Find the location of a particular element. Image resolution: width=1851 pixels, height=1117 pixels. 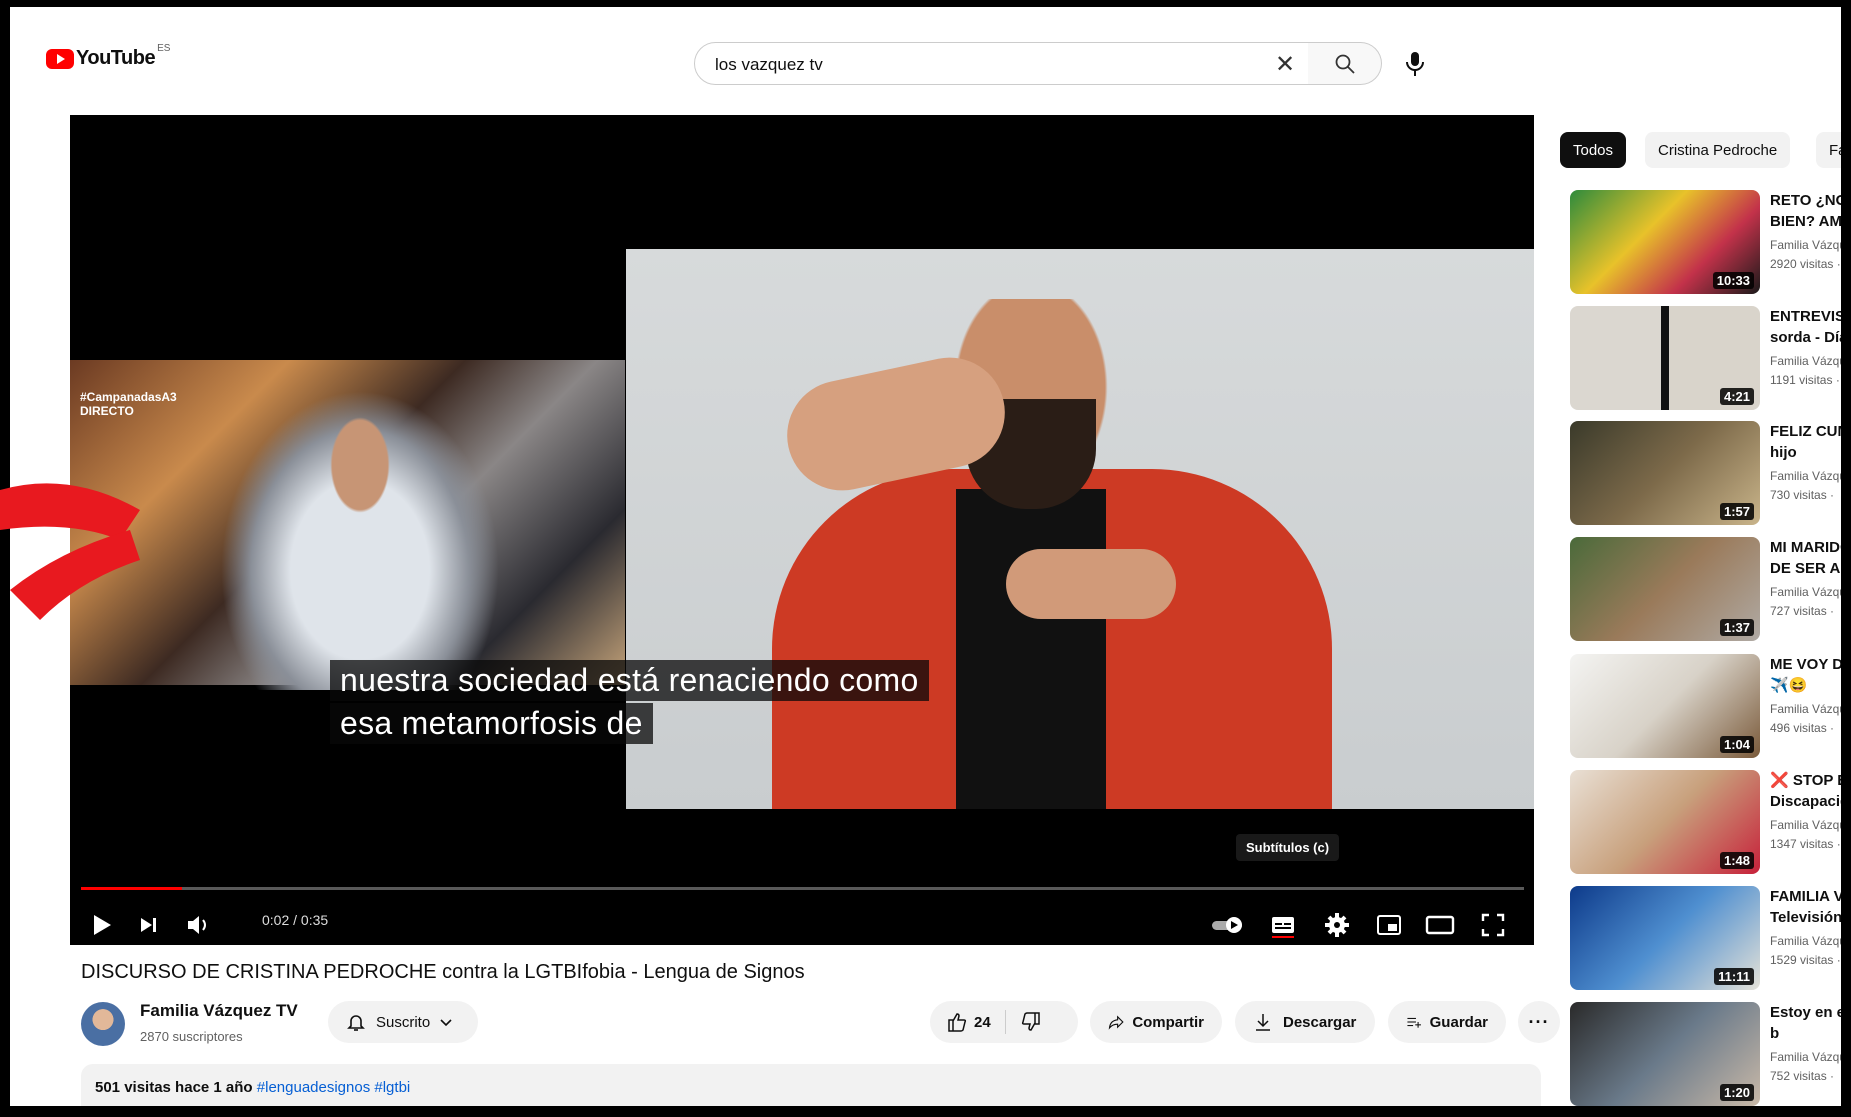

video-thumbnail: 10:33 is located at coordinates (1665, 242).